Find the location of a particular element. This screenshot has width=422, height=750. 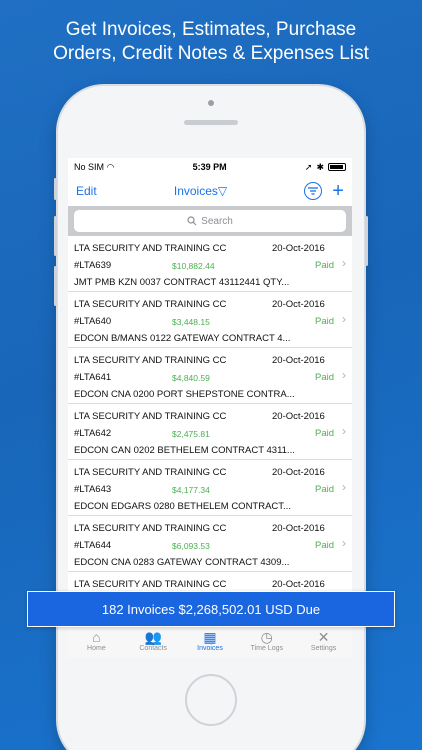

search-input: Search is located at coordinates (210, 221).